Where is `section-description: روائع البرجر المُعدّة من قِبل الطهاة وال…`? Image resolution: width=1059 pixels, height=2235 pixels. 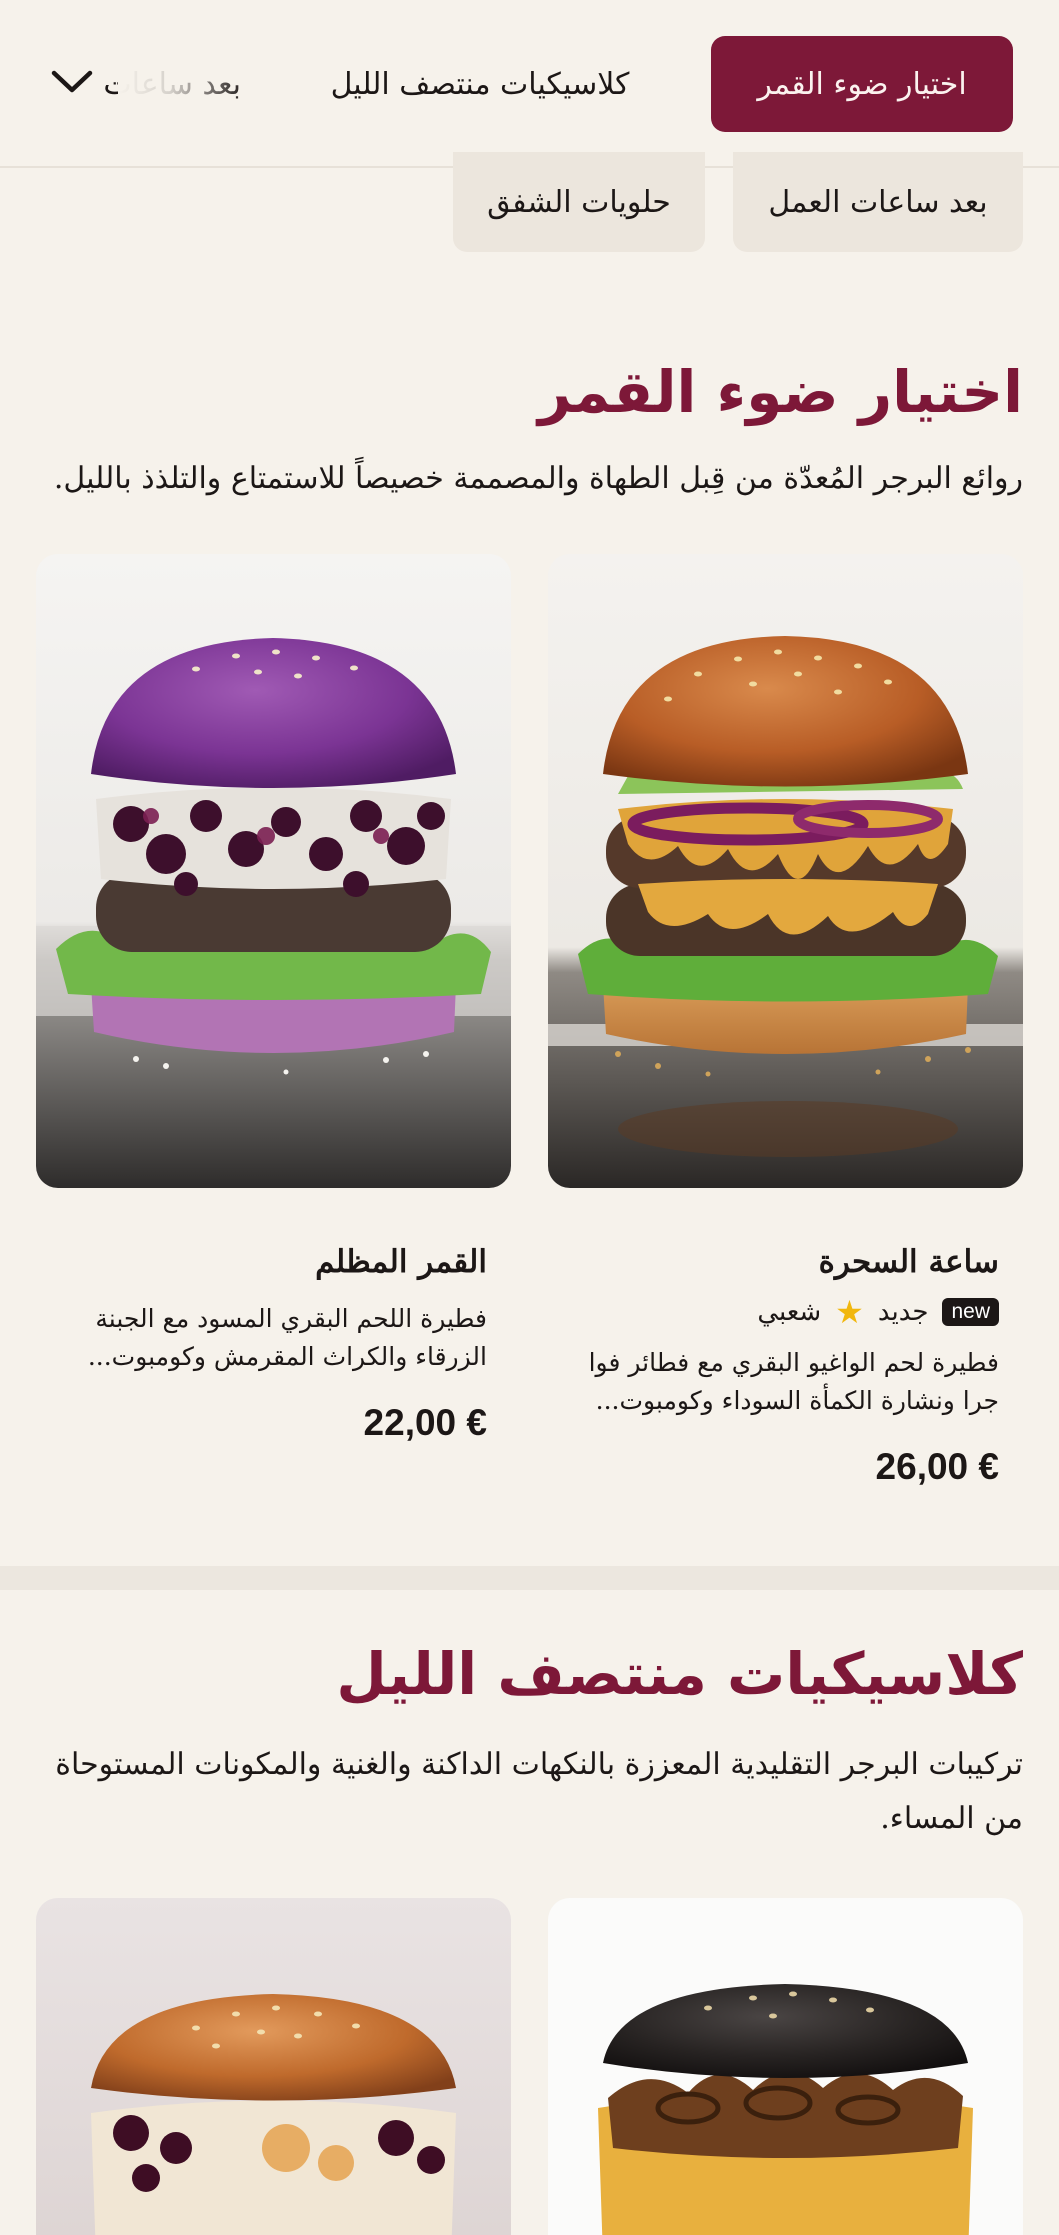 section-description: روائع البرجر المُعدّة من قِبل الطهاة وال… is located at coordinates (538, 478).